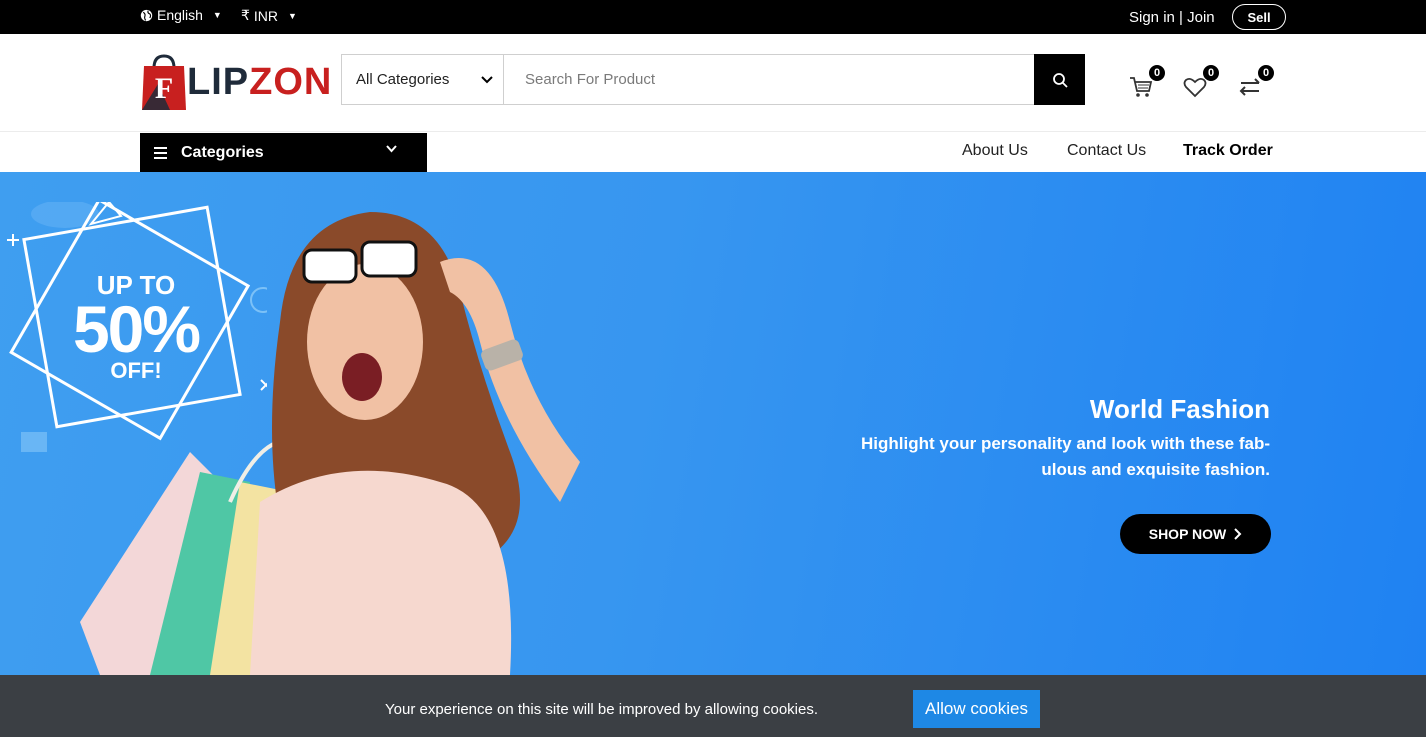 The image size is (1426, 737). I want to click on rupee-icon: ₹, so click(245, 15).